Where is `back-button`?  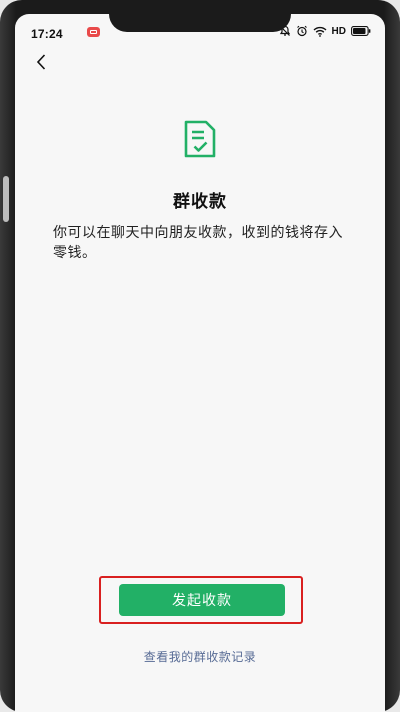
back-button is located at coordinates (41, 62).